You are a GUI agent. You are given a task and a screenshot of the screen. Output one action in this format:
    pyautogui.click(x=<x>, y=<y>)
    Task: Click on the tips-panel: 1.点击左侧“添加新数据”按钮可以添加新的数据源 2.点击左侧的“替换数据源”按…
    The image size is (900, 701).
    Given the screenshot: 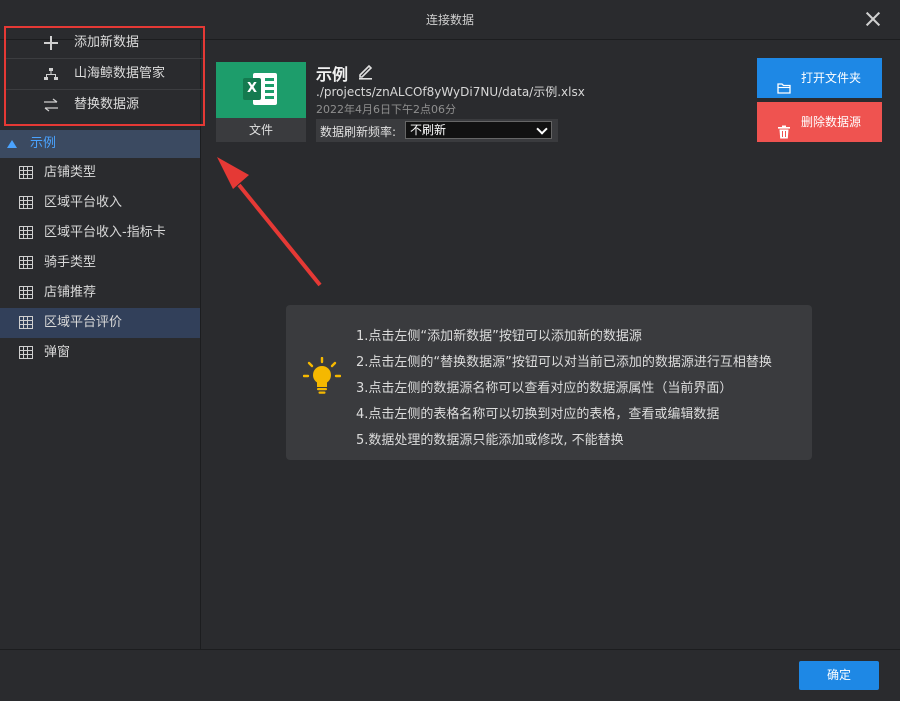 What is the action you would take?
    pyautogui.click(x=549, y=382)
    